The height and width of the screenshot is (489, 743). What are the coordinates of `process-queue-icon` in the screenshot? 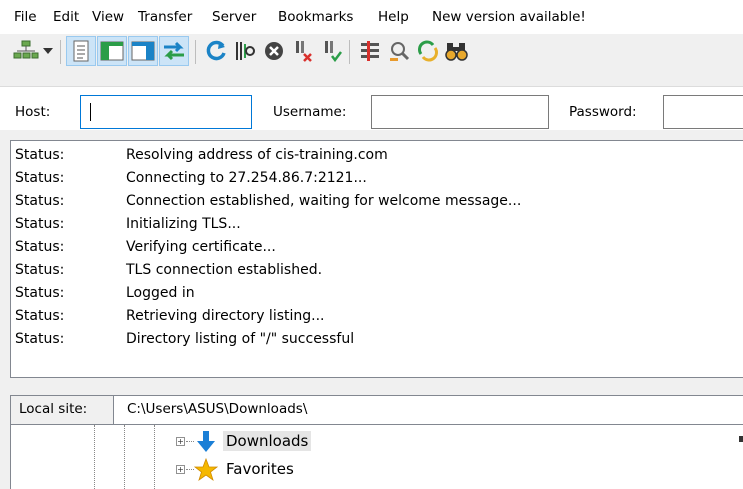 It's located at (245, 51).